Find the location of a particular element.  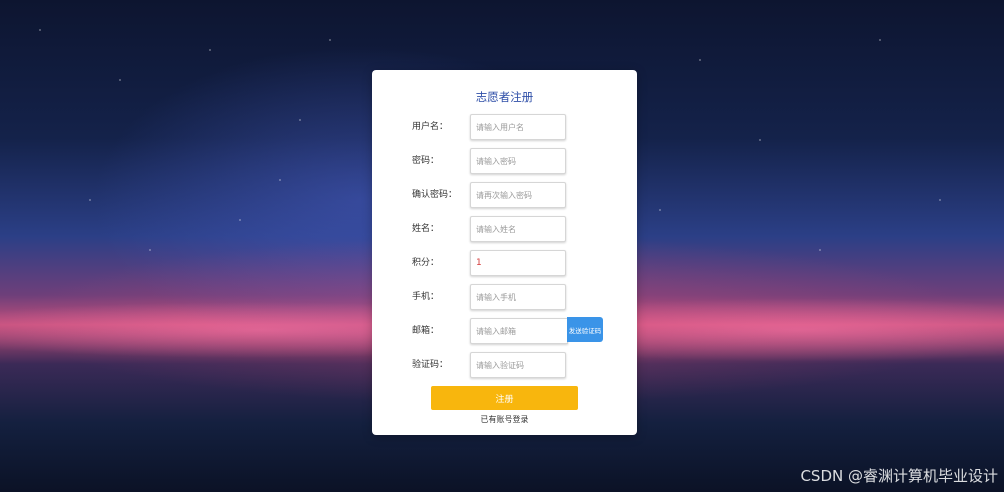

phone-row: 手机： is located at coordinates (504, 297).